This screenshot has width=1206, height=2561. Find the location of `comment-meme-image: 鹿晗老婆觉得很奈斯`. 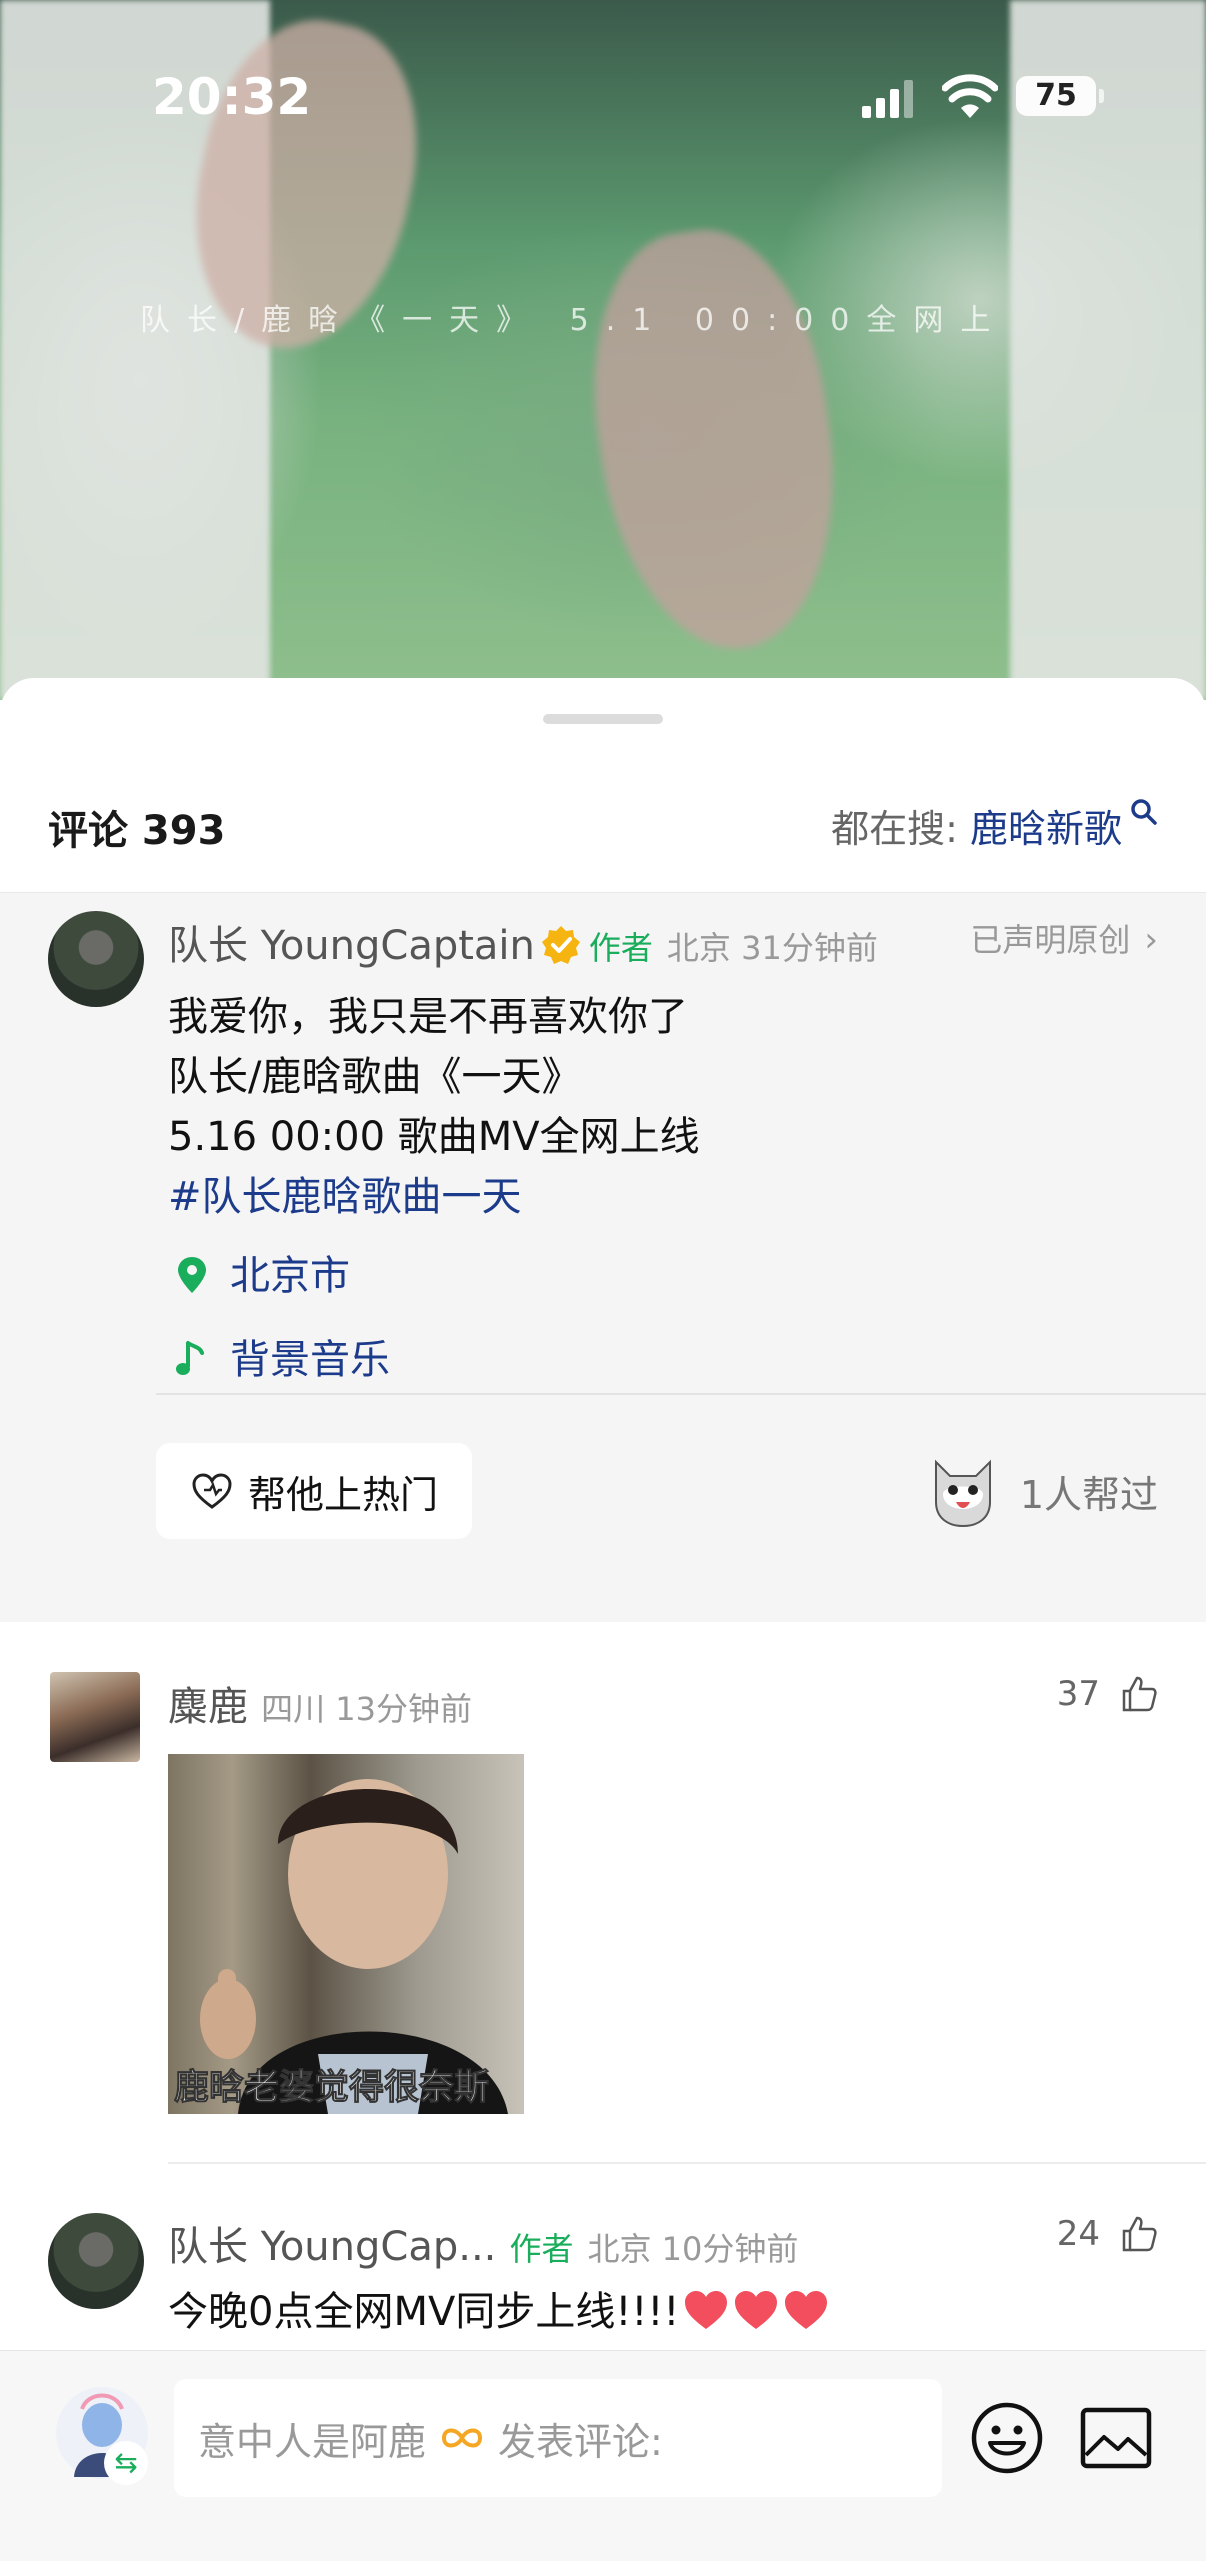

comment-meme-image: 鹿晗老婆觉得很奈斯 is located at coordinates (346, 1934).